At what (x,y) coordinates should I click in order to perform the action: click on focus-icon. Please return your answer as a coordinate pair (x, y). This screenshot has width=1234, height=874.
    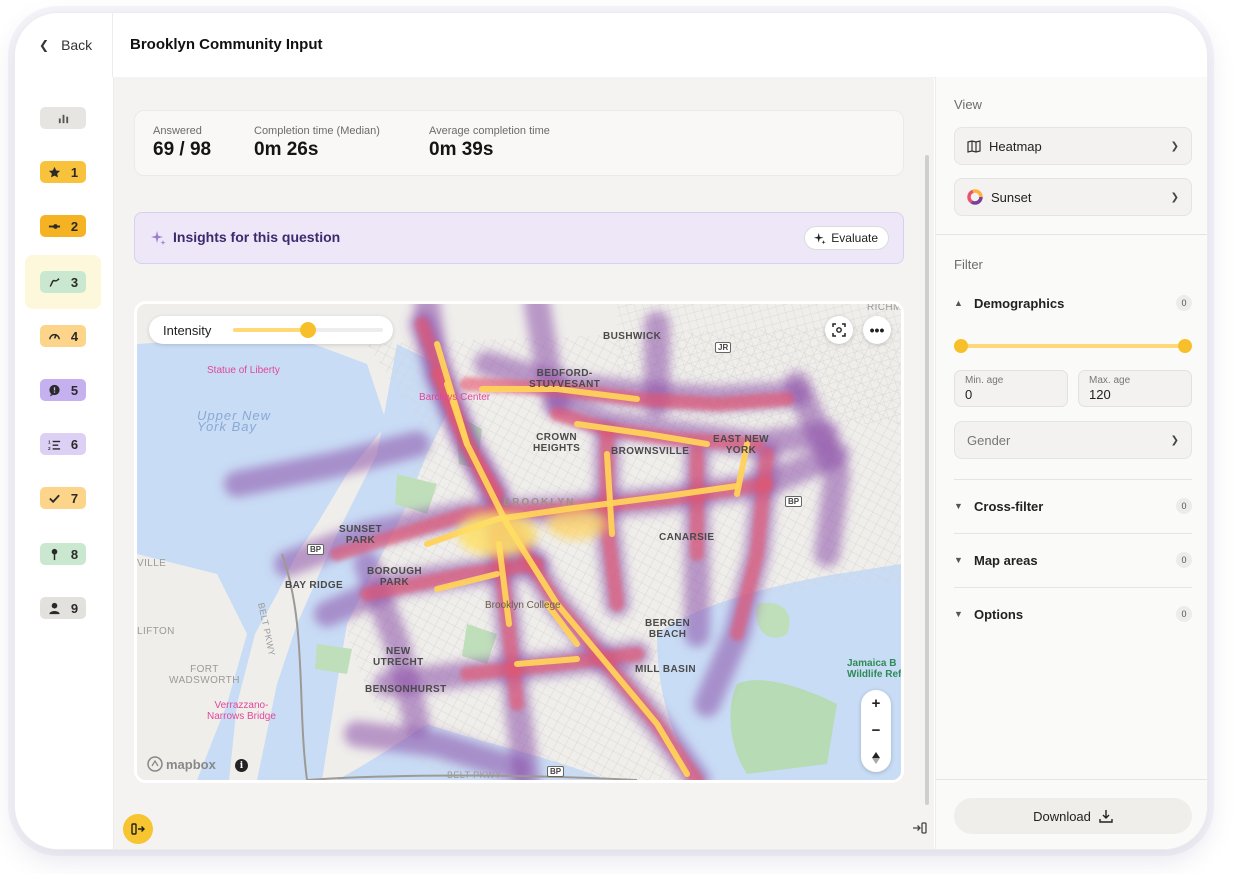
    Looking at the image, I should click on (839, 330).